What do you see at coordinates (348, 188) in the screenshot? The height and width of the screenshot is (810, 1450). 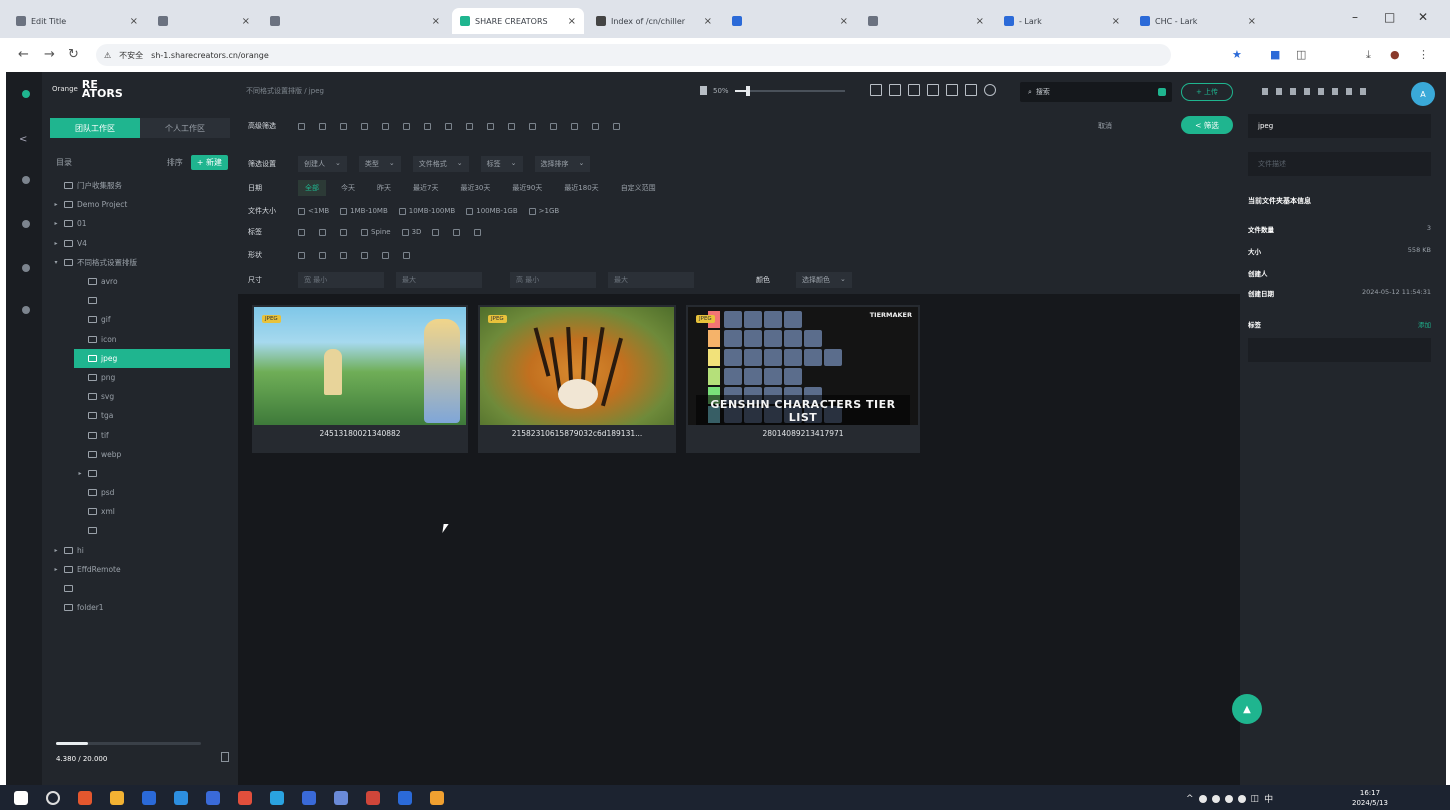 I see `date-chip: 今天` at bounding box center [348, 188].